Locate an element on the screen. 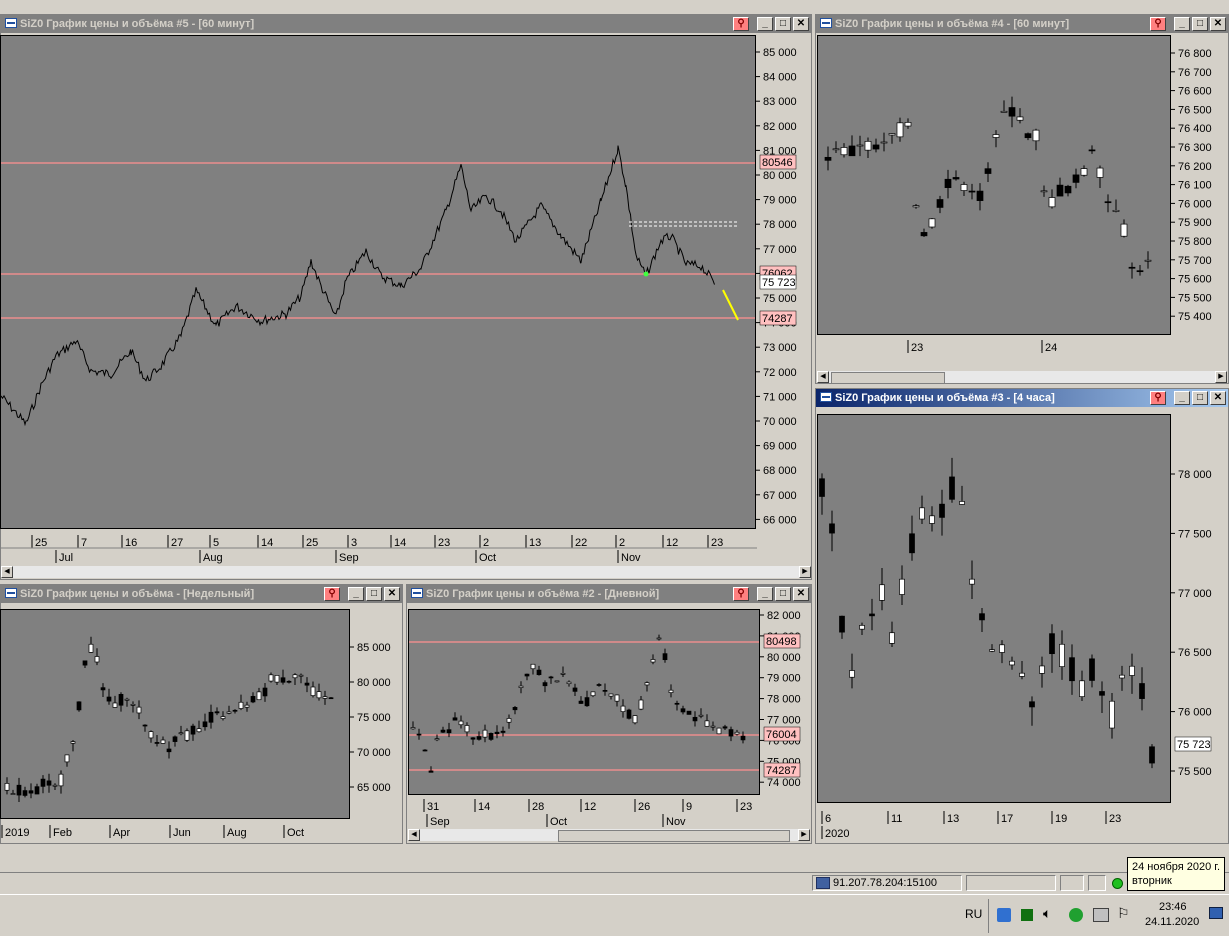  window-3-title: SiZ0 График цены и объёма #3 - [4 часа] is located at coordinates (945, 398).